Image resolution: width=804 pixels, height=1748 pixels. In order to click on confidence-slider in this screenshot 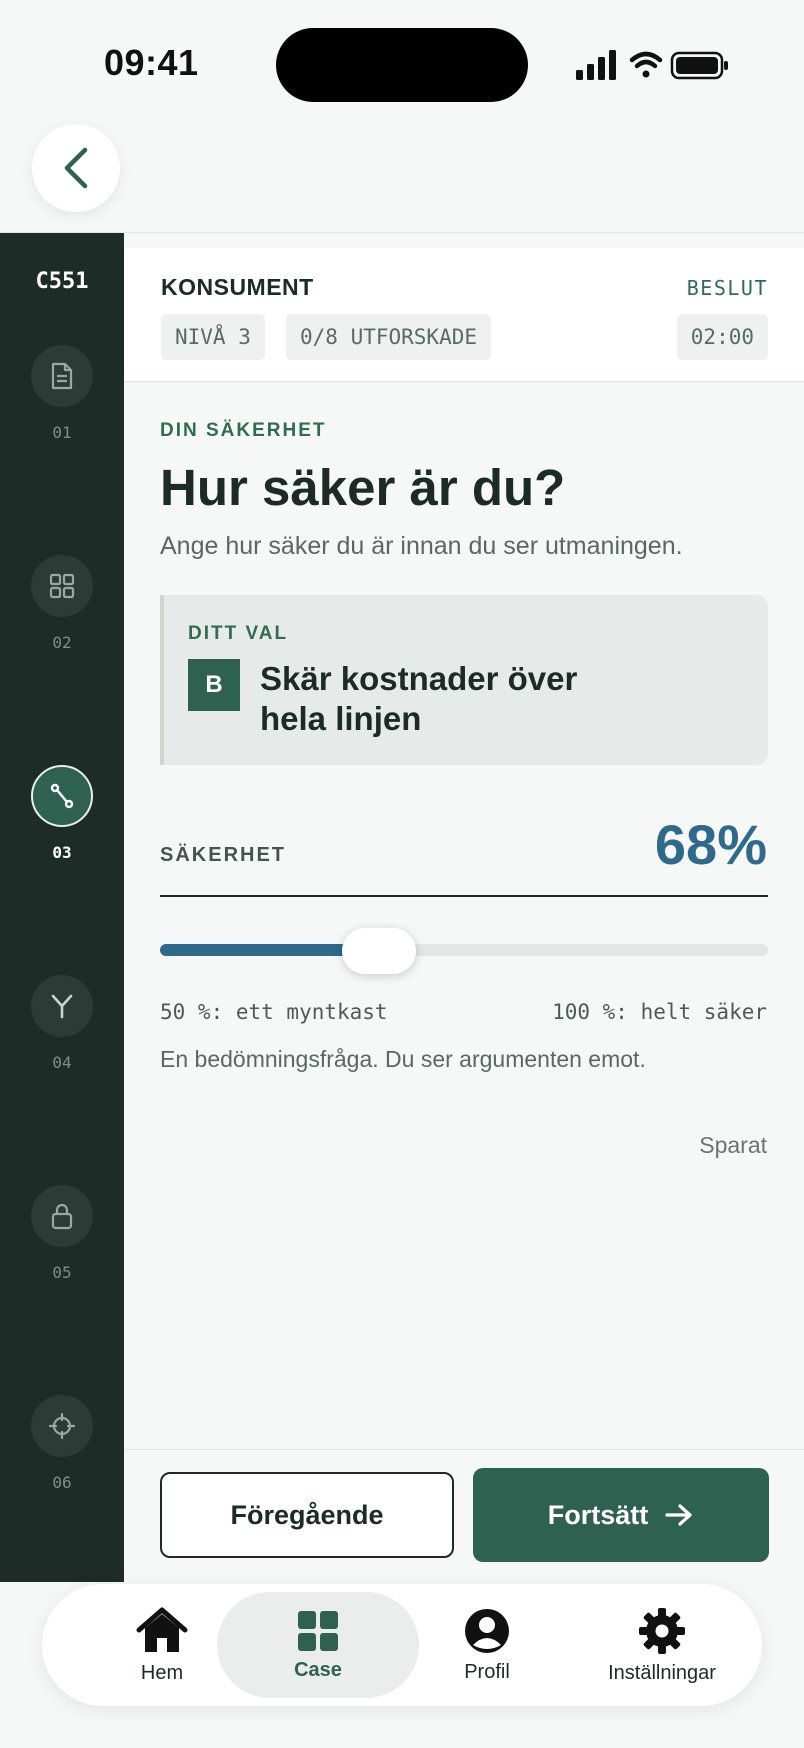, I will do `click(464, 951)`.